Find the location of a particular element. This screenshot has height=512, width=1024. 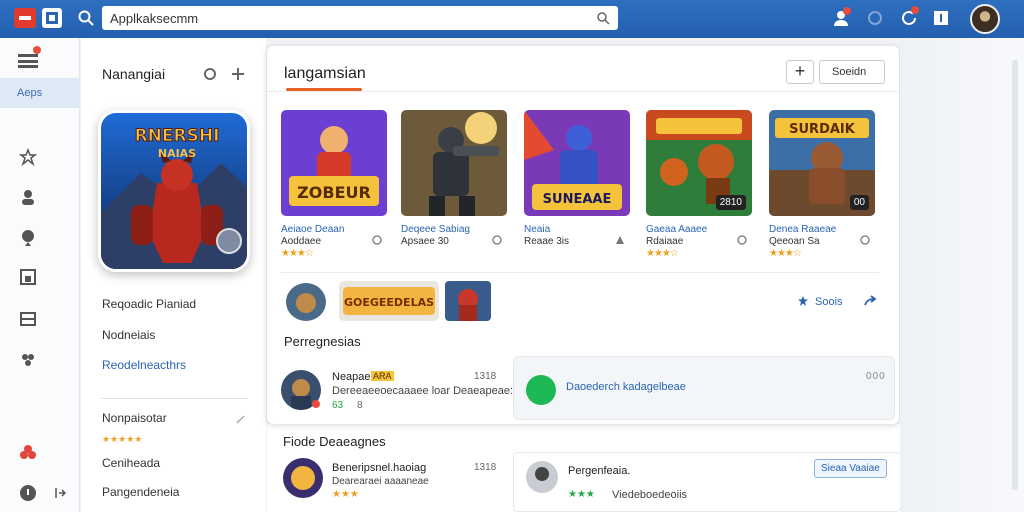

scrollbar is located at coordinates (1015, 275).